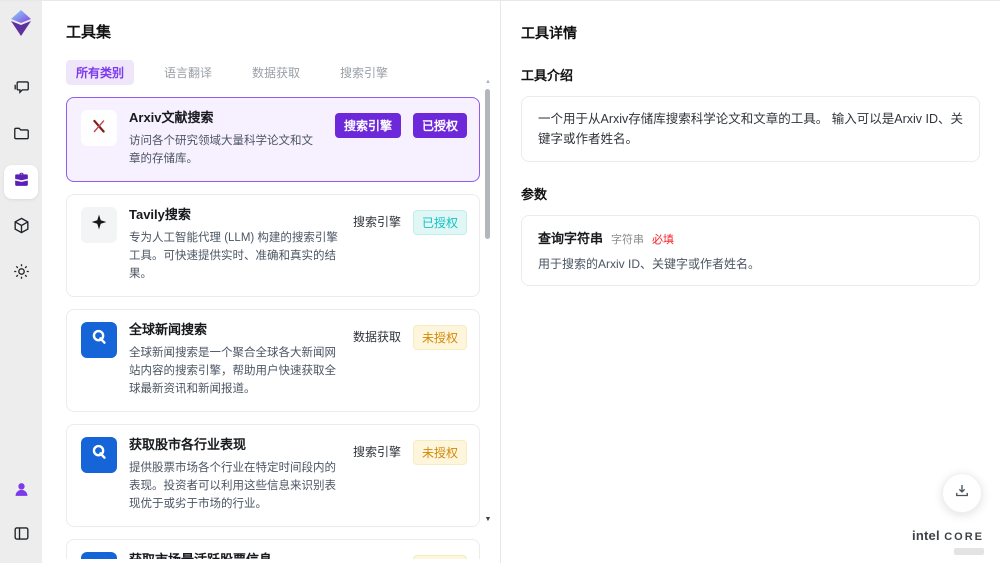 Image resolution: width=1000 pixels, height=563 pixels. What do you see at coordinates (376, 336) in the screenshot?
I see `category-tag: 数据获取` at bounding box center [376, 336].